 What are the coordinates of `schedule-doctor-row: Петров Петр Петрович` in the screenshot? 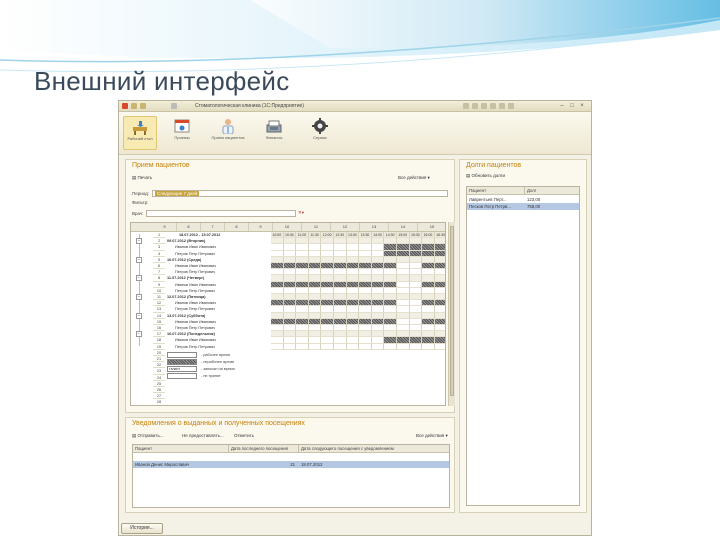 It's located at (195, 347).